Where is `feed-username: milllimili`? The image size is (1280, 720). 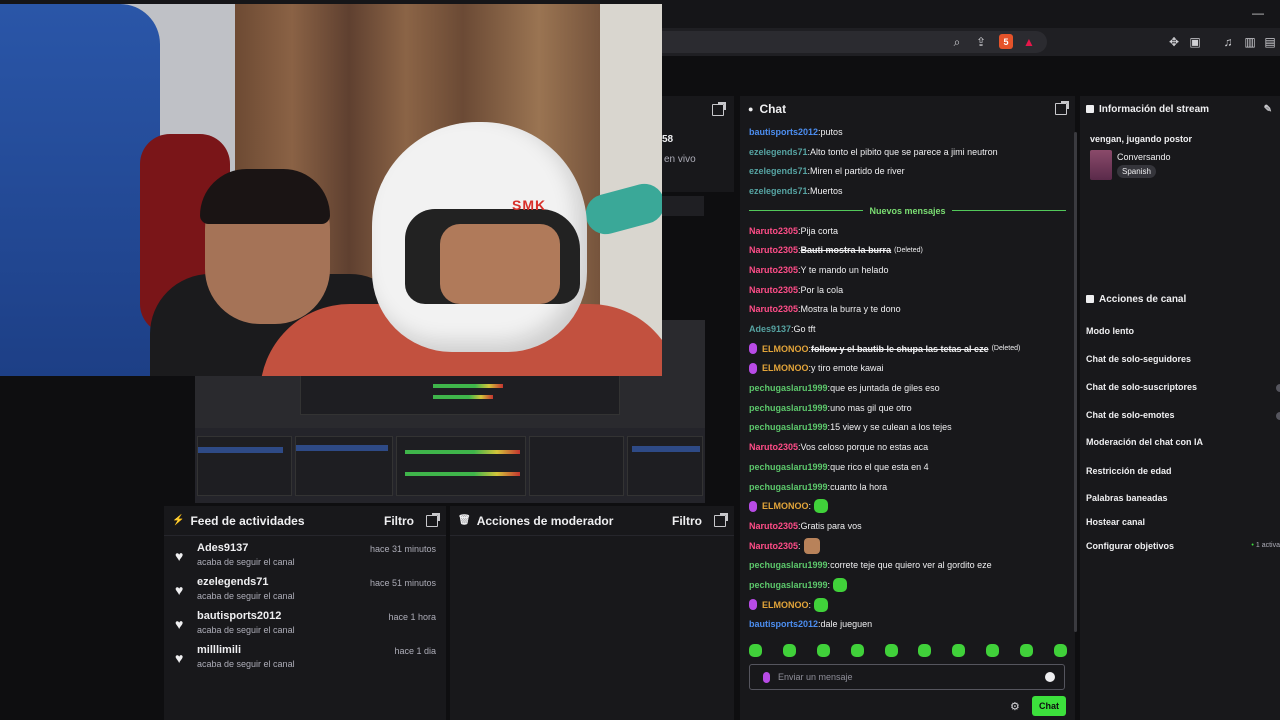 feed-username: milllimili is located at coordinates (246, 650).